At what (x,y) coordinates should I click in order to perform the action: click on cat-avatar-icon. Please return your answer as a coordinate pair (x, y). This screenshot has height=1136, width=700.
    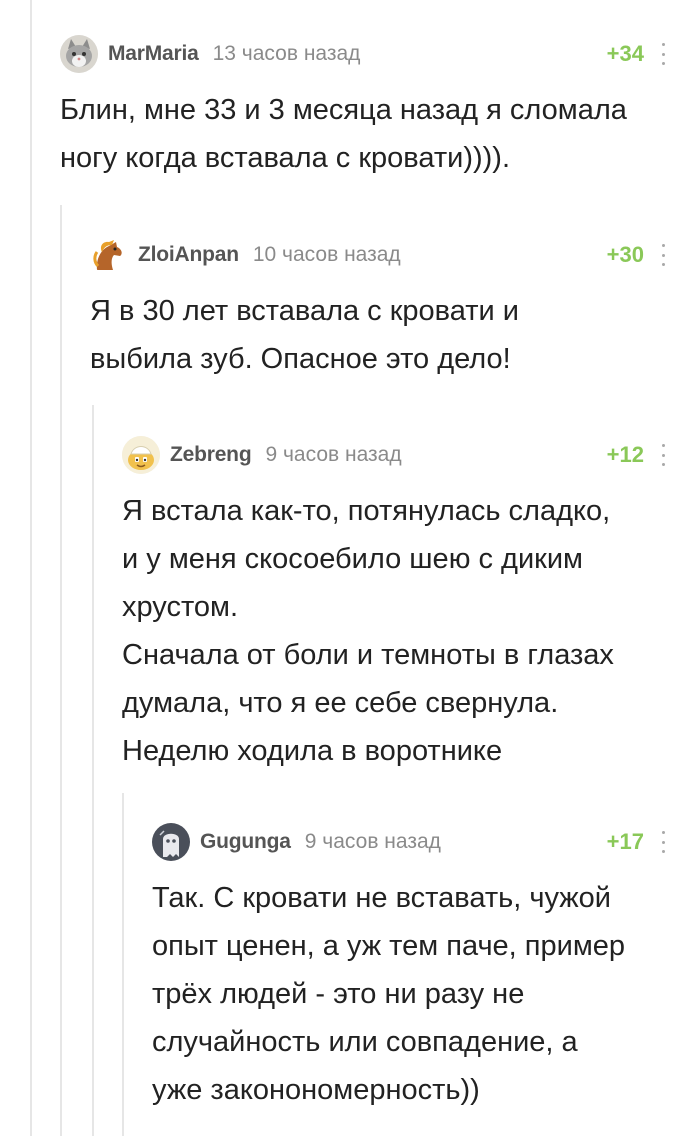
    Looking at the image, I should click on (79, 54).